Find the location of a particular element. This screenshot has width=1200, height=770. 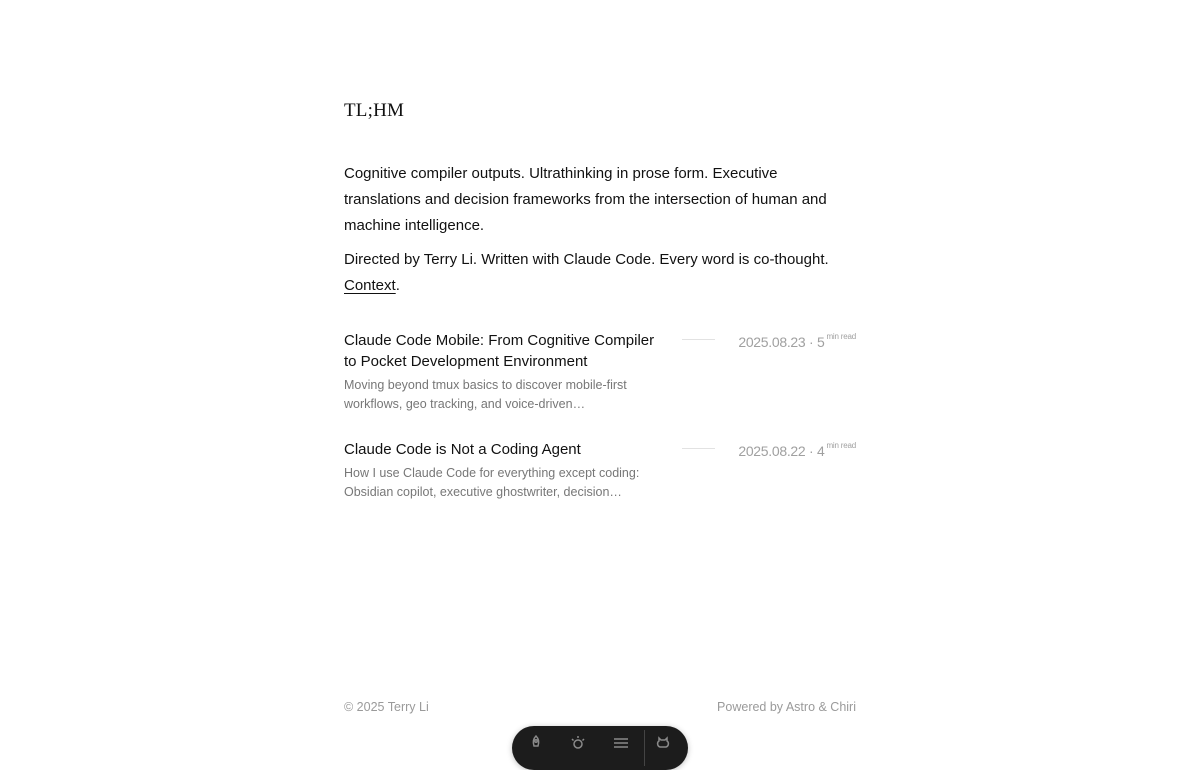

post-meta: 2025.08.22 · 4 min read is located at coordinates (797, 450).